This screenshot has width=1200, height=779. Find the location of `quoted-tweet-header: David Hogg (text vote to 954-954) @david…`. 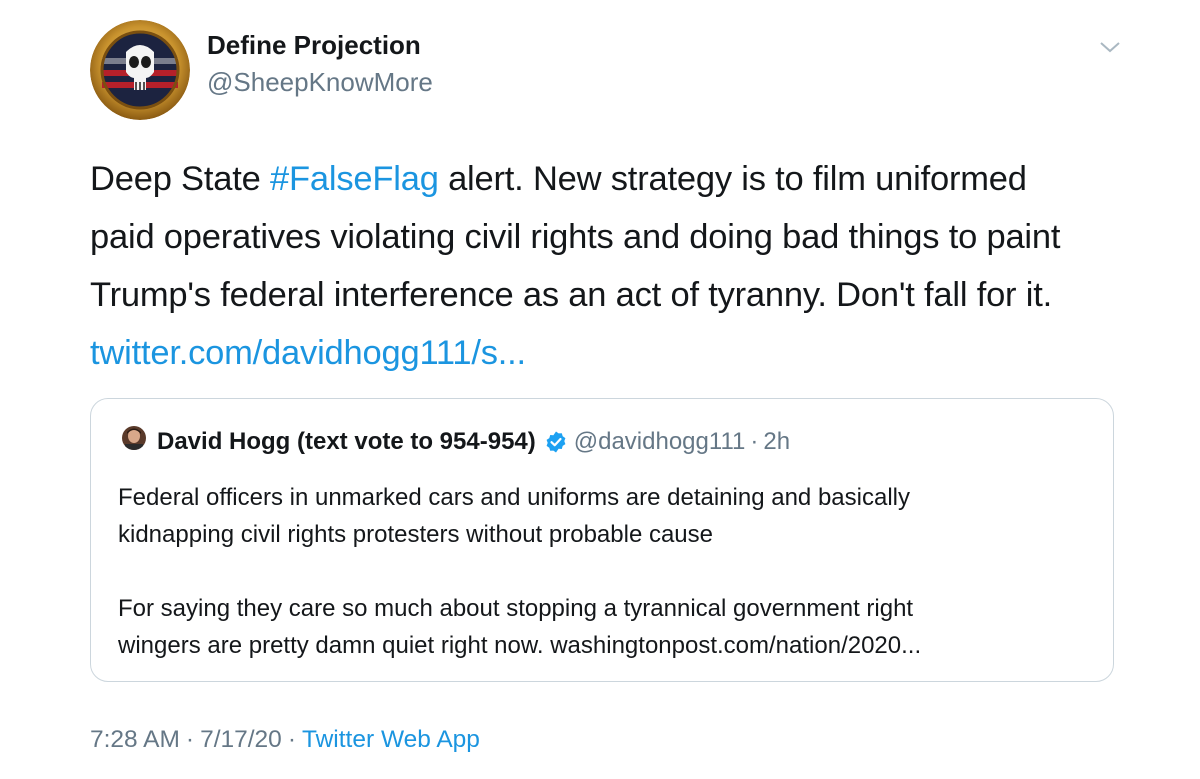

quoted-tweet-header: David Hogg (text vote to 954-954) @david… is located at coordinates (473, 442).